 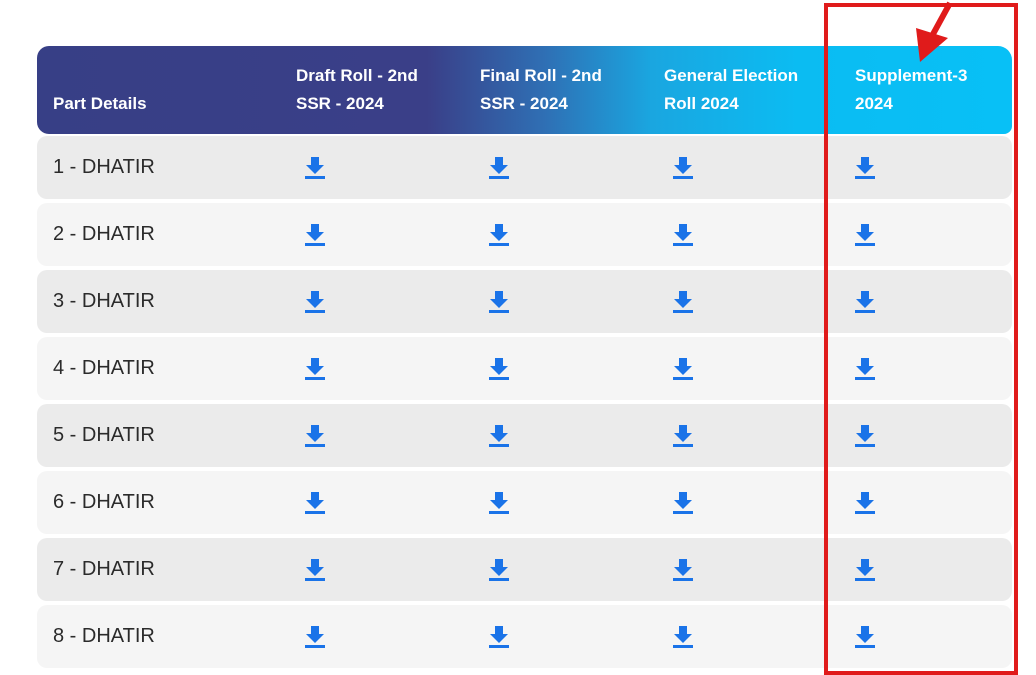 I want to click on part-name: 4 - DHATIR, so click(x=104, y=368).